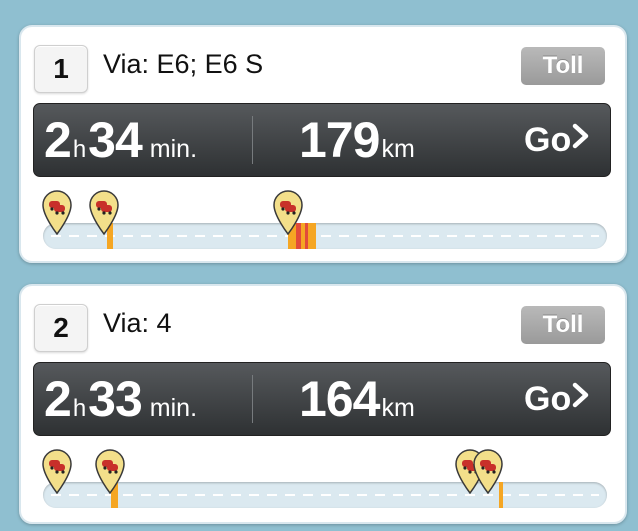  I want to click on route-distance: 164 km, so click(357, 399).